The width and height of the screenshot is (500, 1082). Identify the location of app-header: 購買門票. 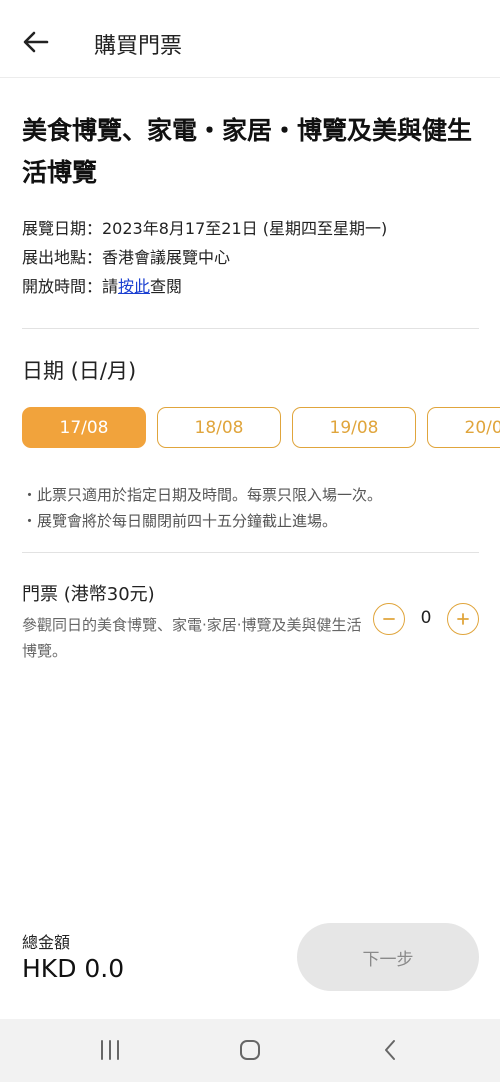
(250, 39).